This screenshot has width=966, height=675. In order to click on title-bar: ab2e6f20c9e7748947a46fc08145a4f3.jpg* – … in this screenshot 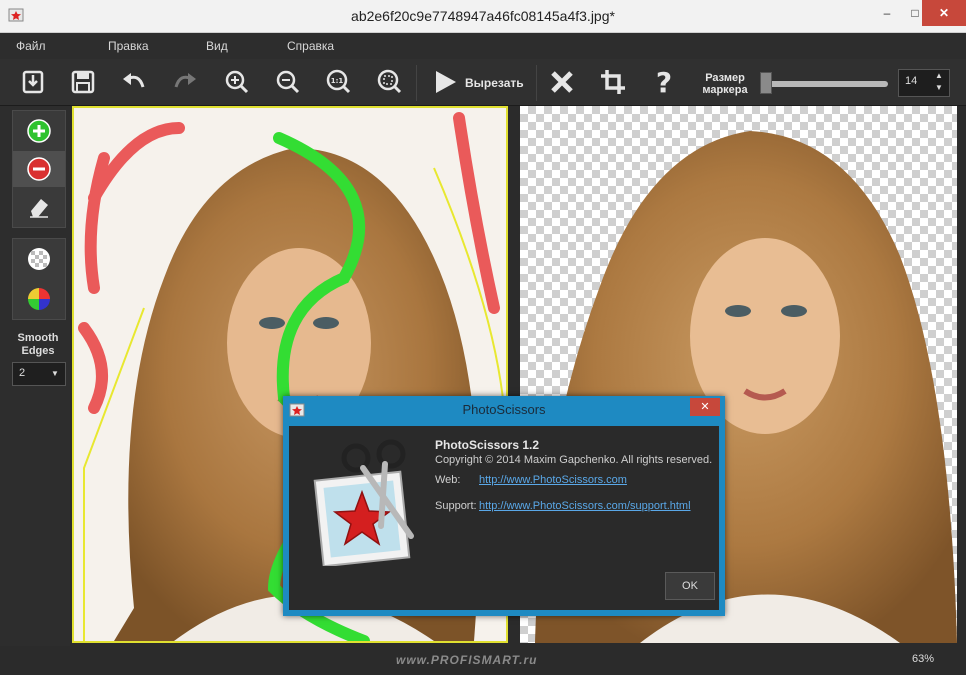, I will do `click(483, 16)`.